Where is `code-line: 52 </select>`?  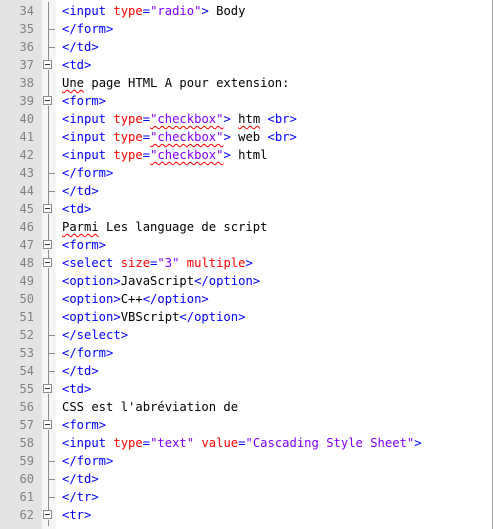 code-line: 52 </select> is located at coordinates (246, 335).